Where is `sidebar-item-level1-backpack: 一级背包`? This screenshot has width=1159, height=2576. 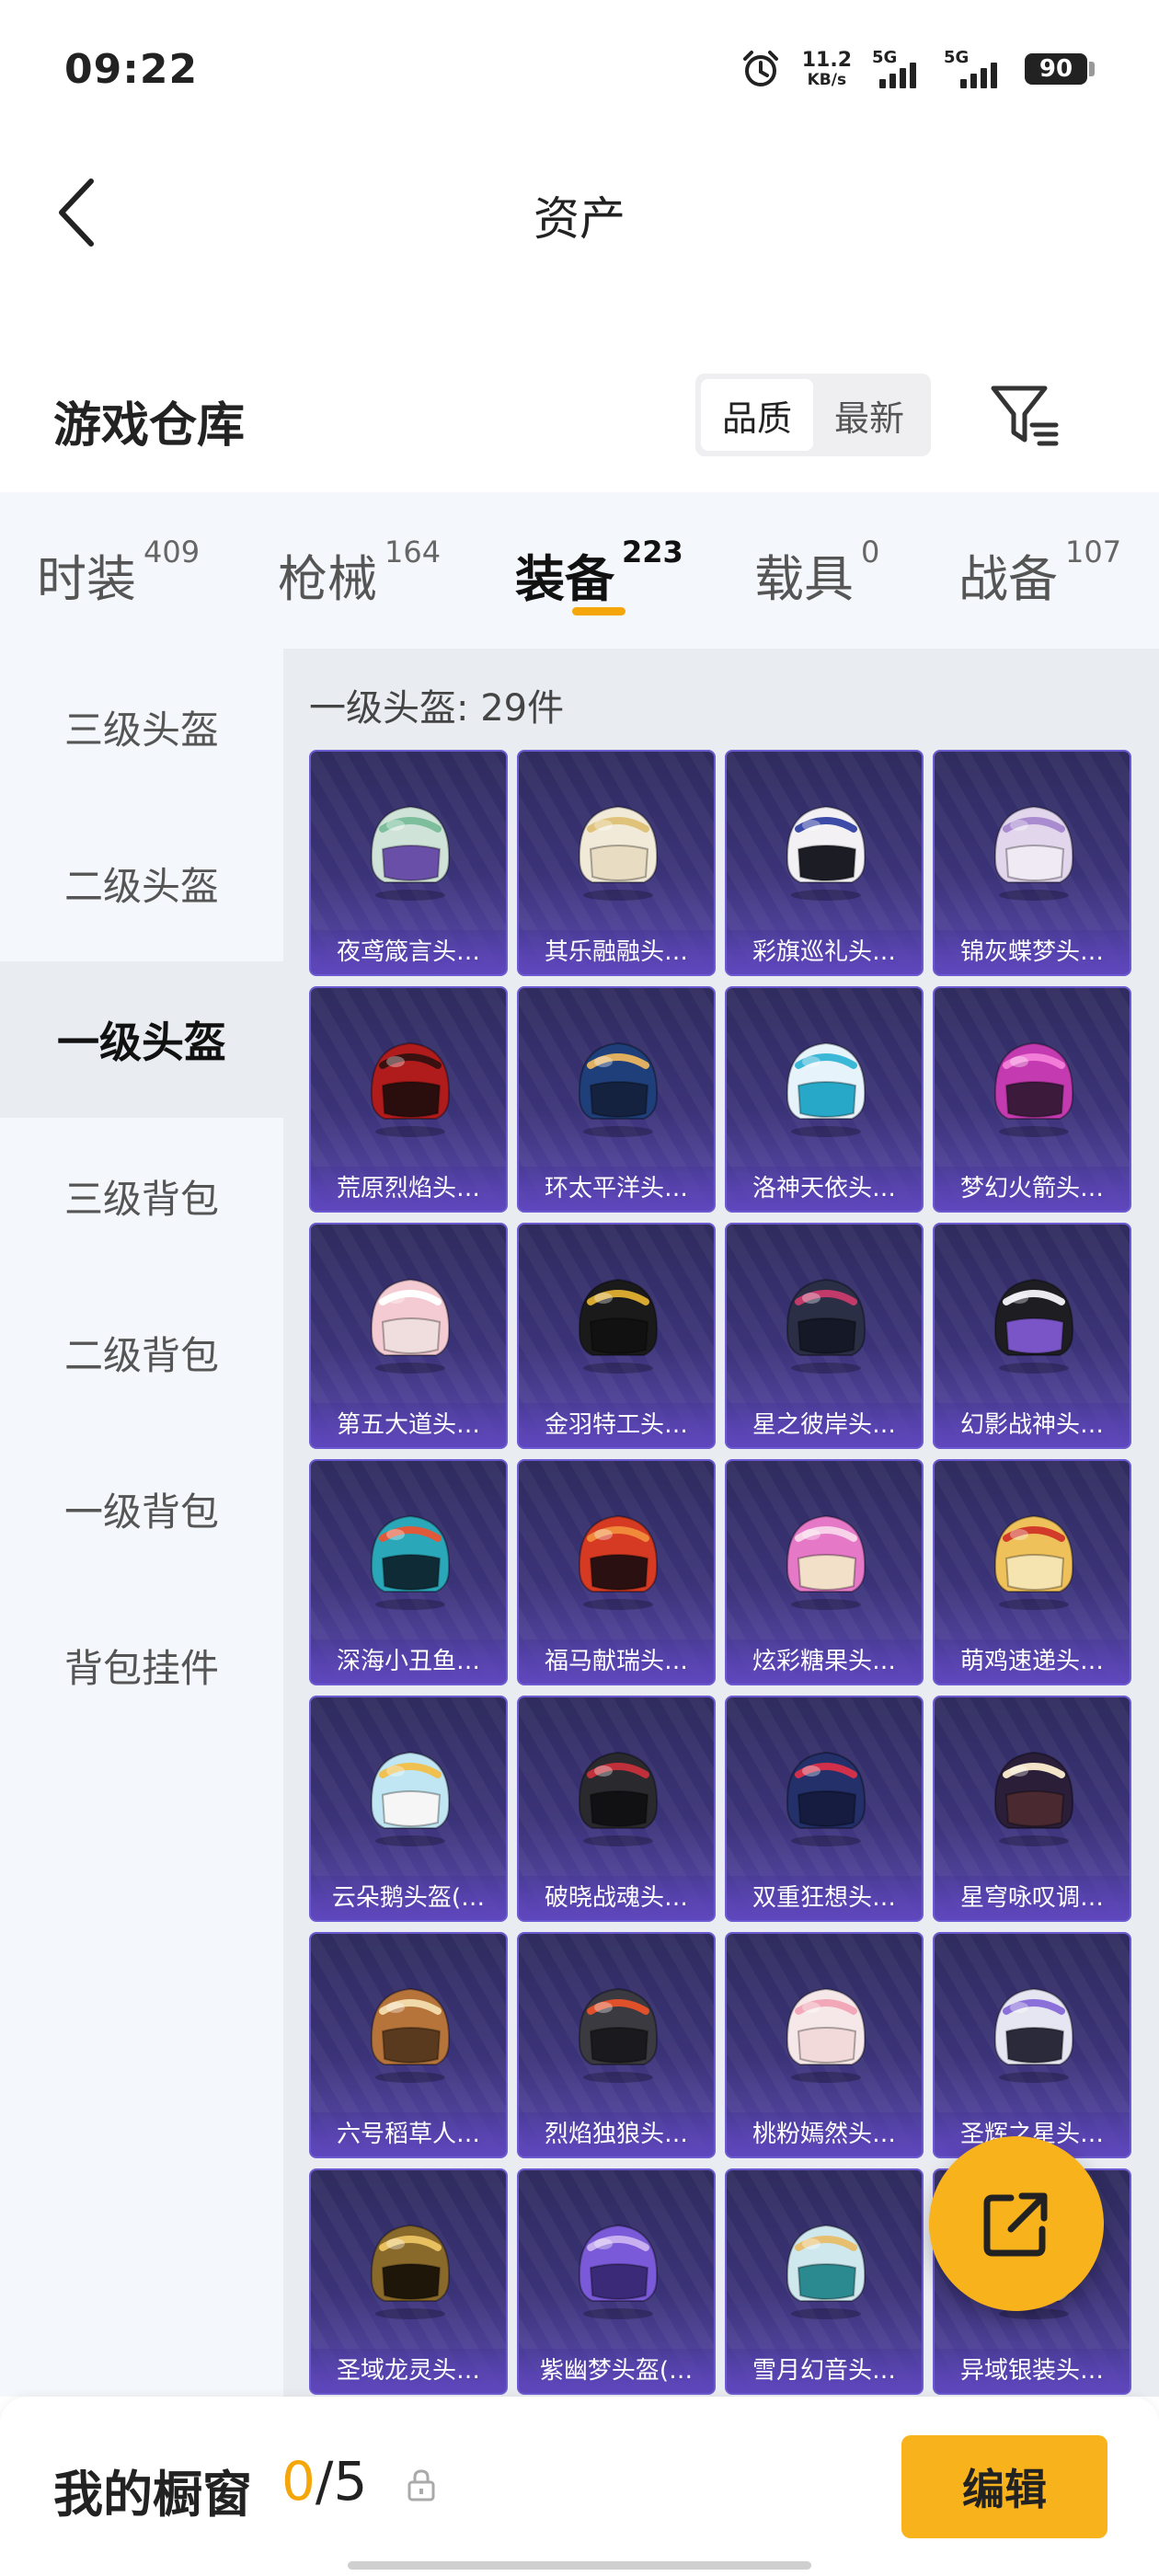 sidebar-item-level1-backpack: 一级背包 is located at coordinates (141, 1509).